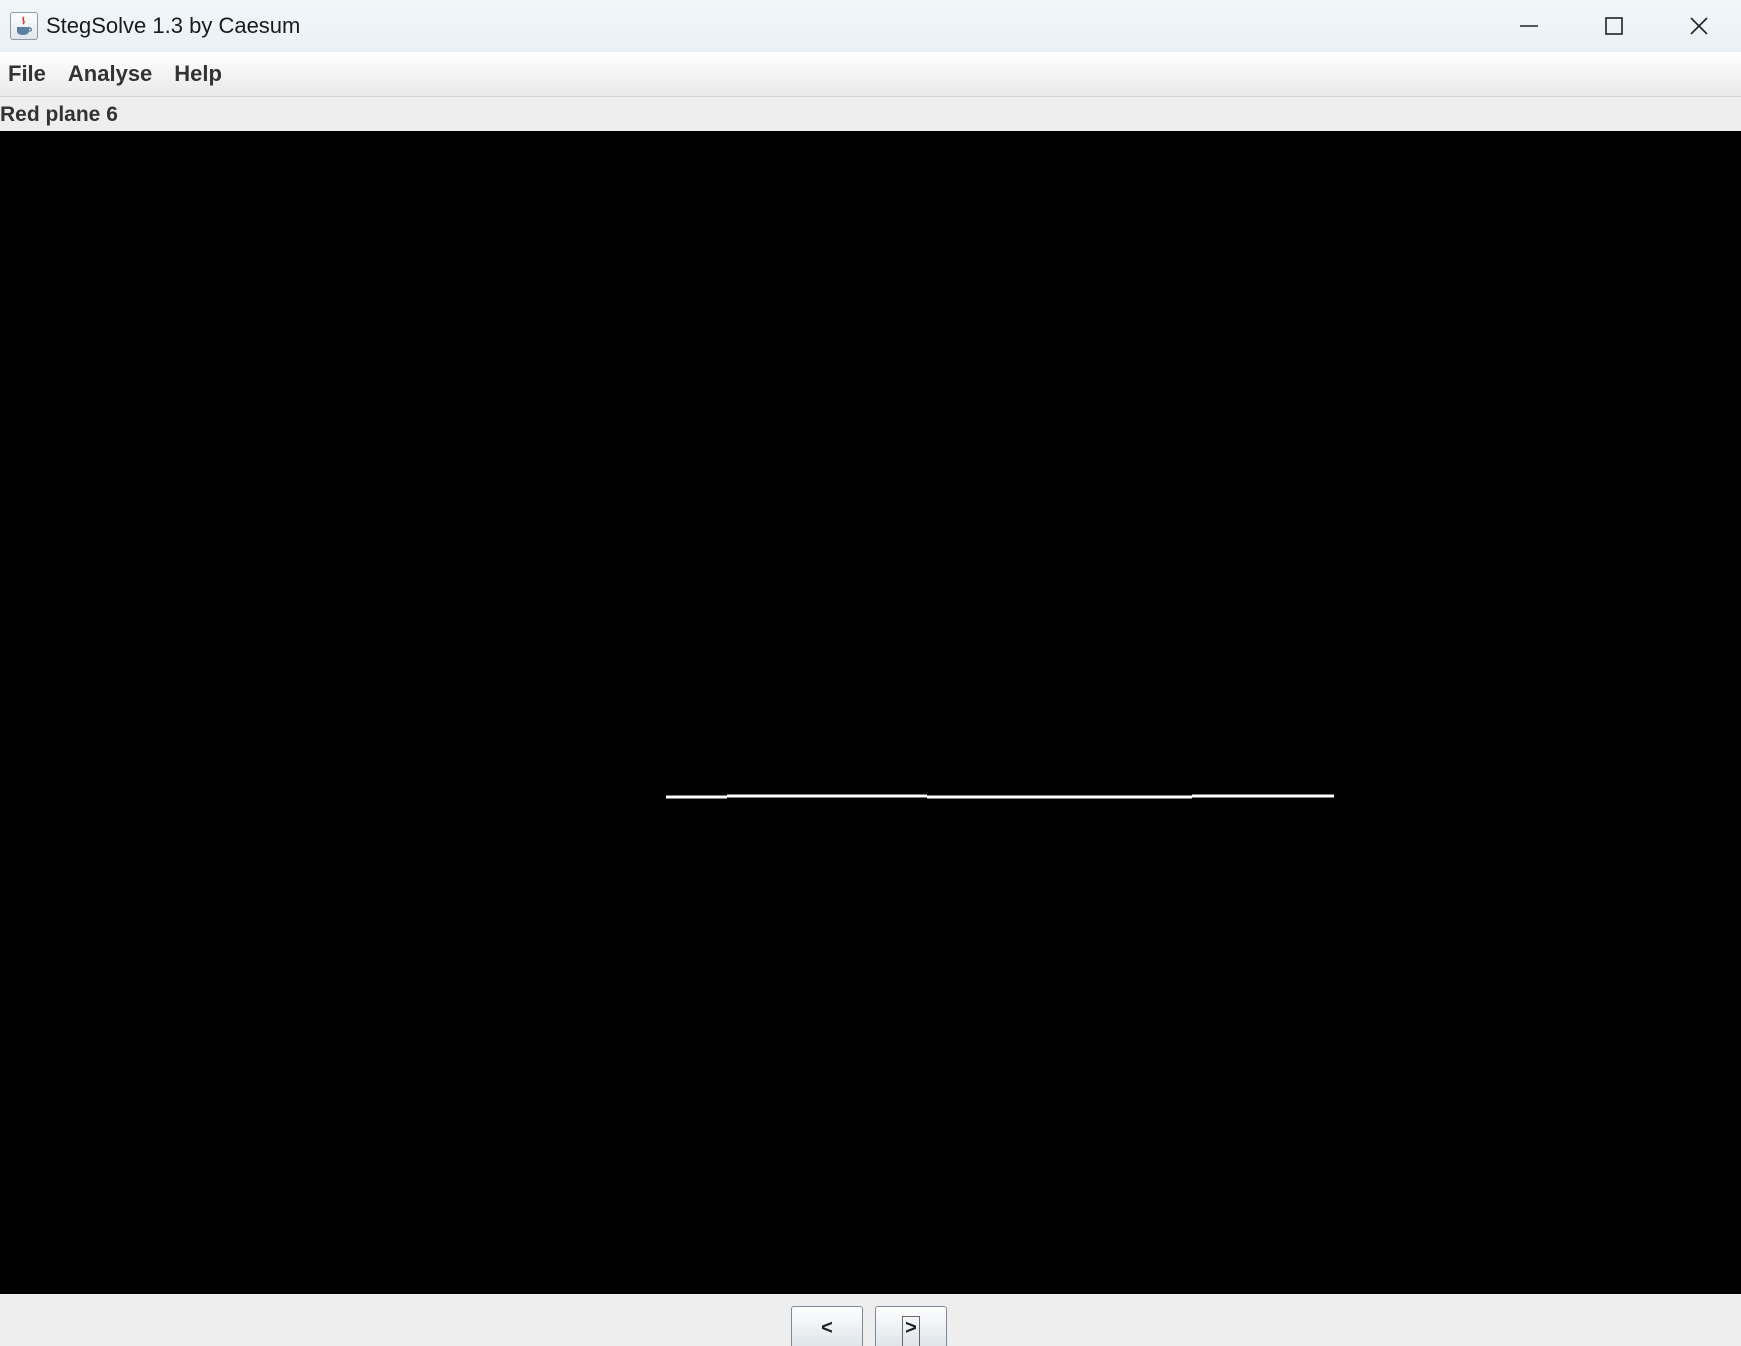 The height and width of the screenshot is (1346, 1741). I want to click on maximize-button, so click(1613, 26).